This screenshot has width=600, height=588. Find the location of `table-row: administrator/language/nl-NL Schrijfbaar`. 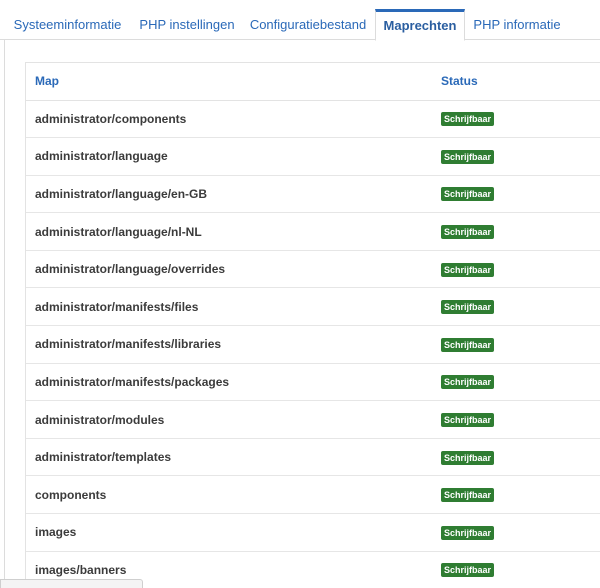

table-row: administrator/language/nl-NL Schrijfbaar is located at coordinates (313, 231).